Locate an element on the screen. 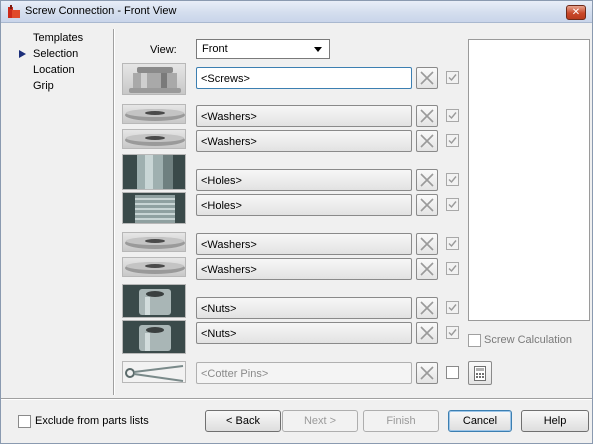 The width and height of the screenshot is (593, 444). nav-item-location: Location is located at coordinates (65, 70).